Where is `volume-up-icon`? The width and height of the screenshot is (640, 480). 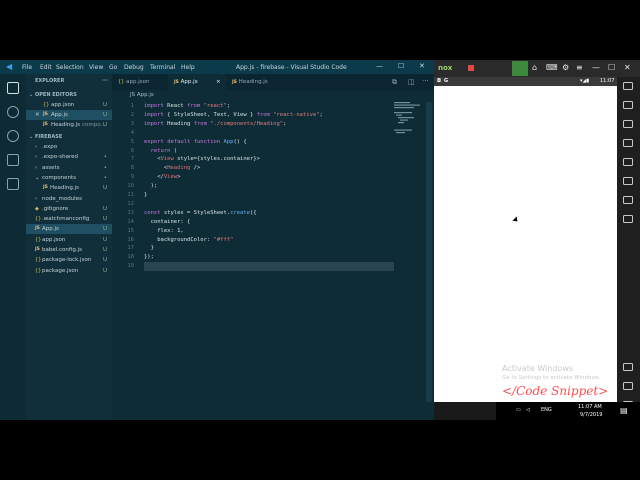 volume-up-icon is located at coordinates (628, 181).